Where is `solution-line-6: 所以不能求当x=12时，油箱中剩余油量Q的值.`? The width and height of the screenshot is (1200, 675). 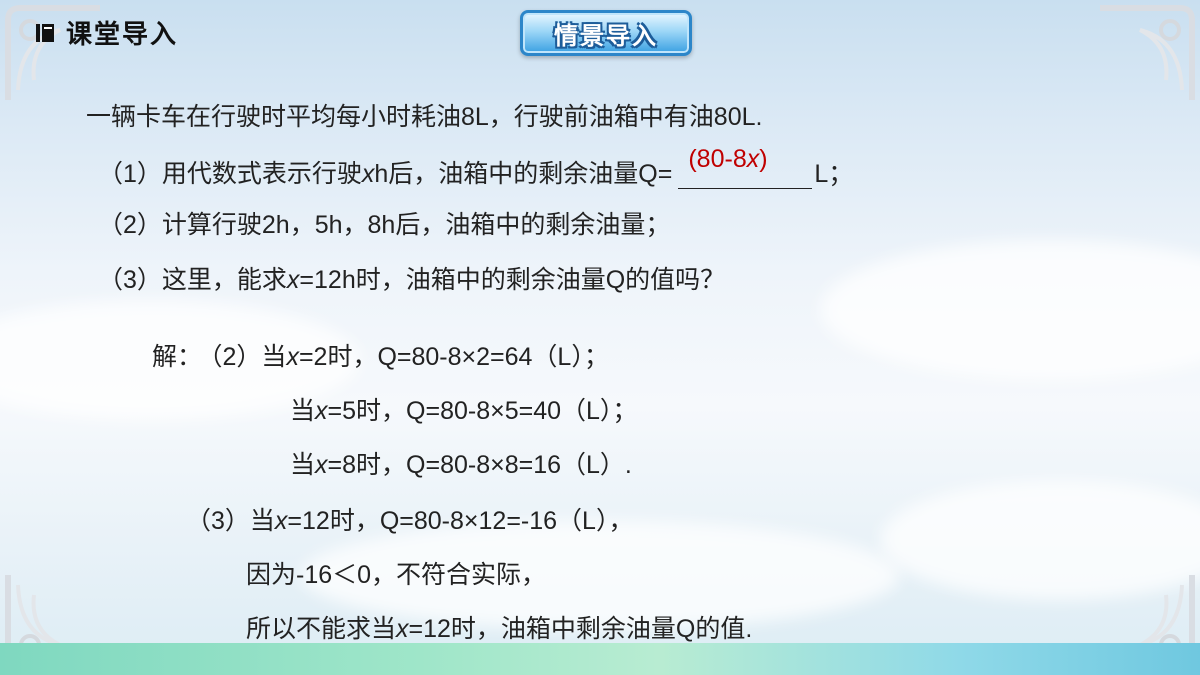
solution-line-6: 所以不能求当x=12时，油箱中剩余油量Q的值. is located at coordinates (499, 629).